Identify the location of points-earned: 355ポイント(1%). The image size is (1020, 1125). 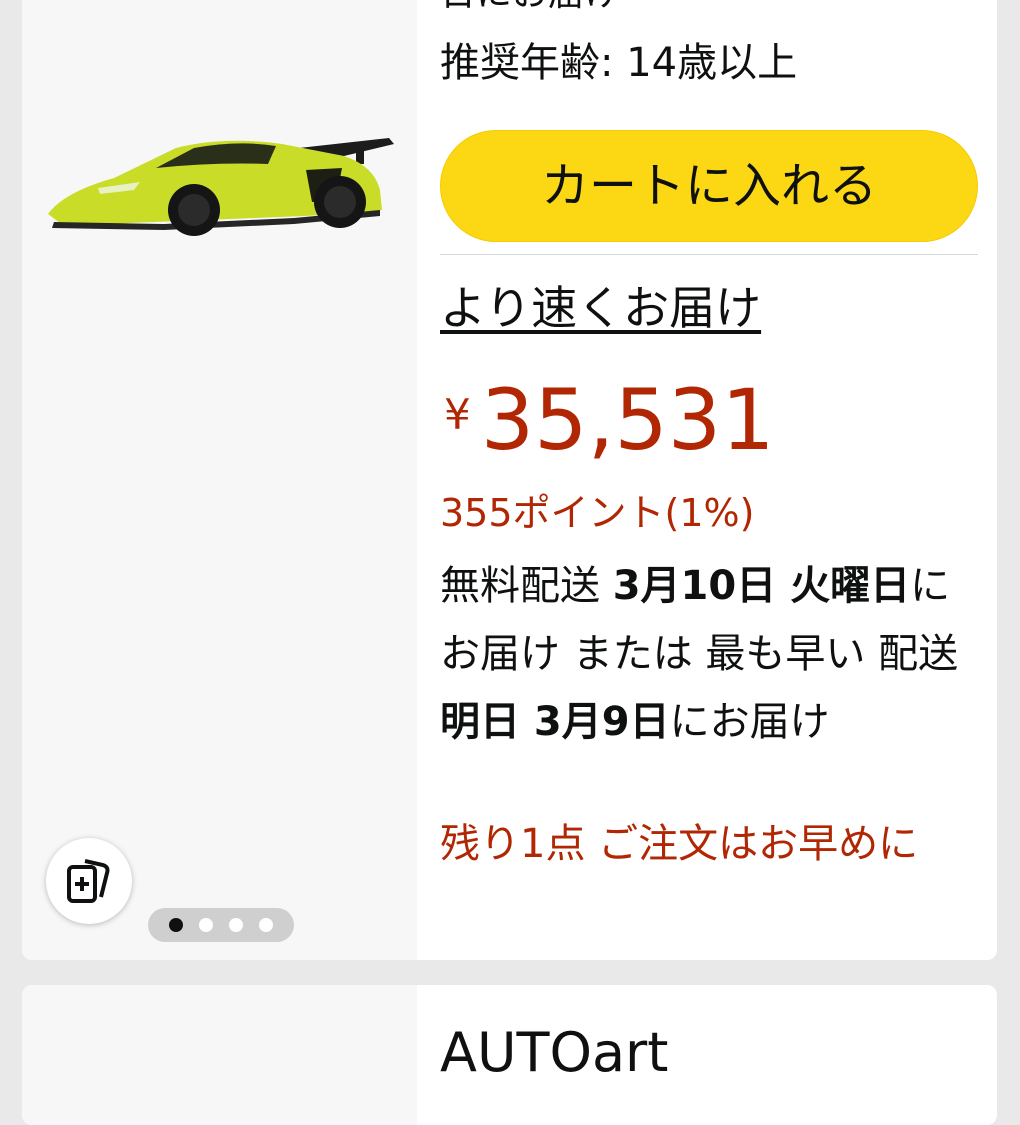
(597, 513).